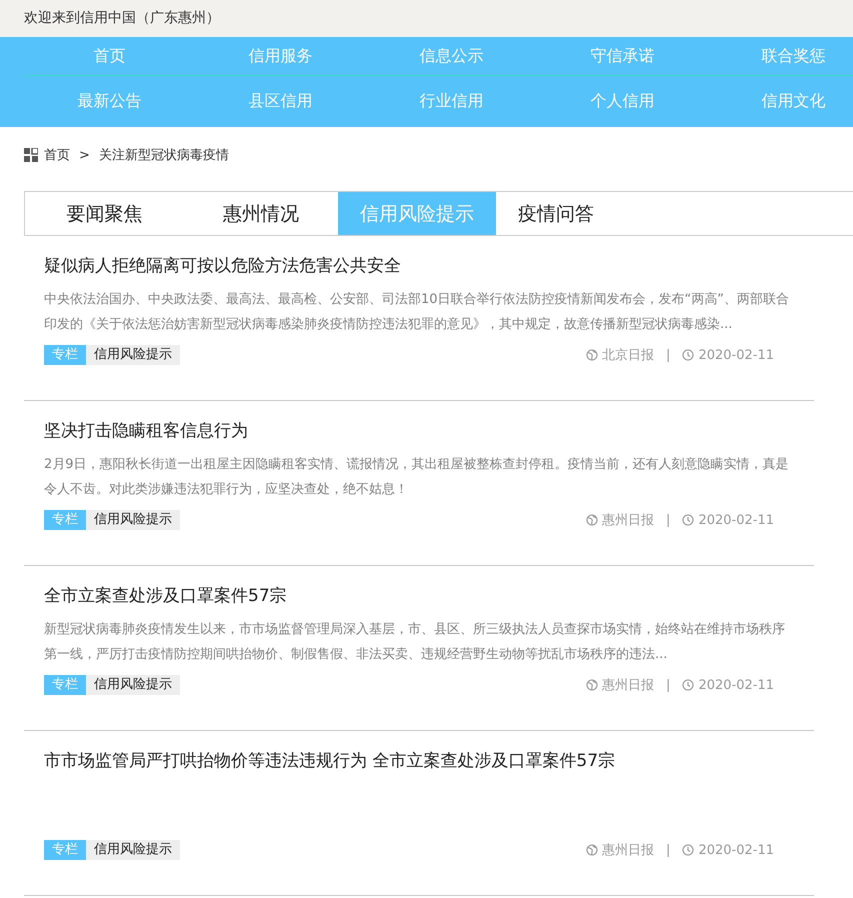 The height and width of the screenshot is (898, 853). What do you see at coordinates (419, 596) in the screenshot?
I see `article-title: 全市立案查处涉及口罩案件57宗` at bounding box center [419, 596].